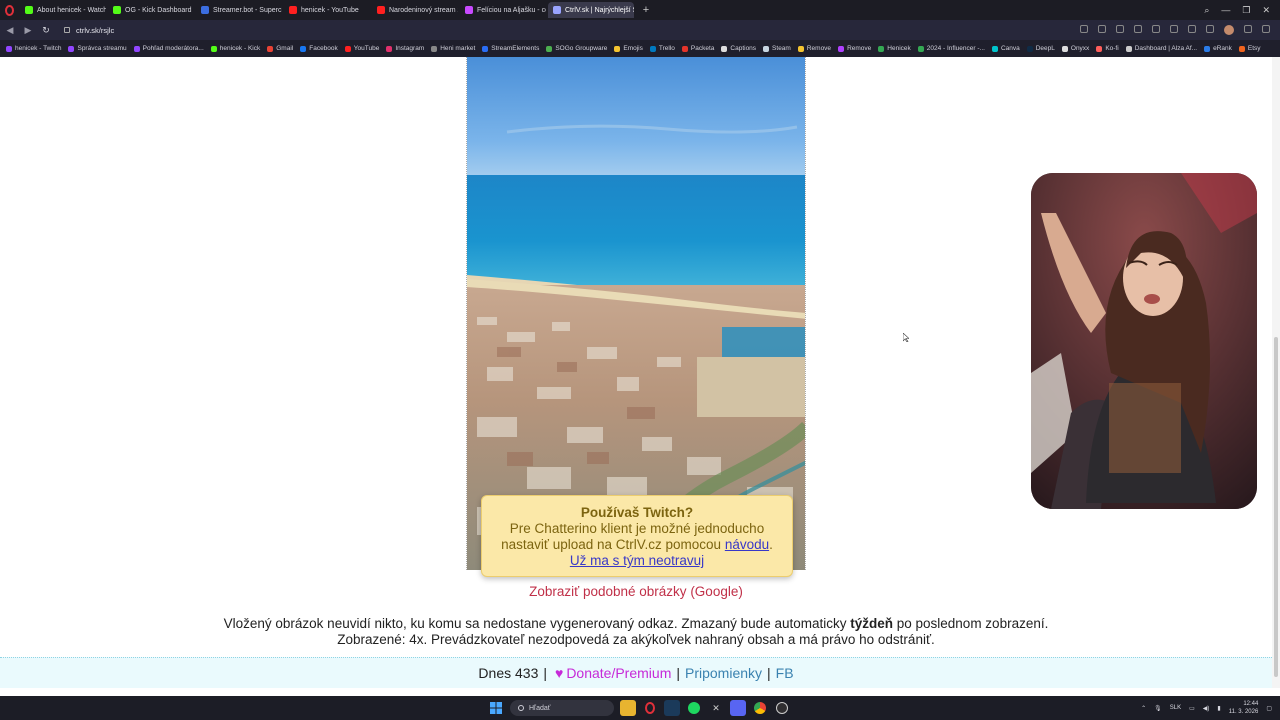 The width and height of the screenshot is (1280, 720). What do you see at coordinates (1266, 29) in the screenshot?
I see `ai-icon` at bounding box center [1266, 29].